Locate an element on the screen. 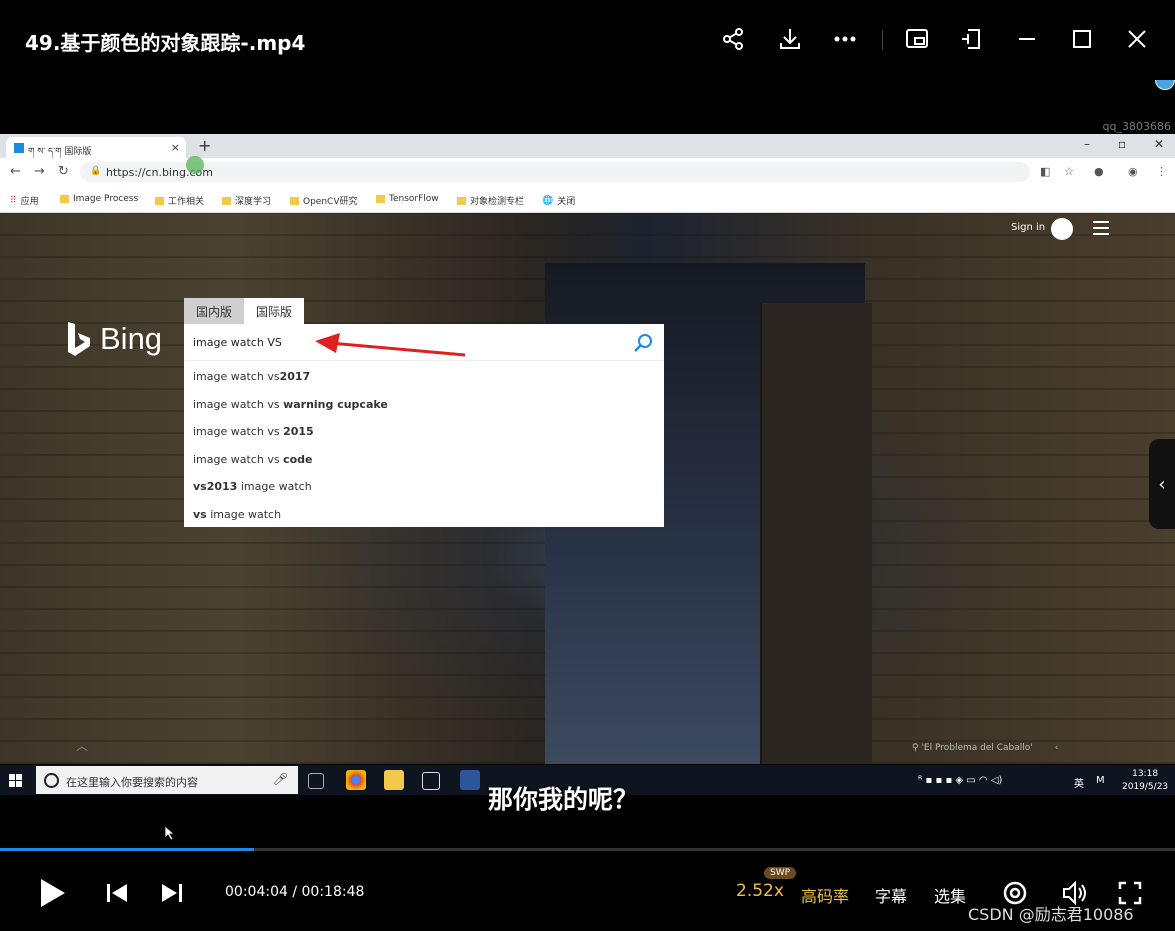 Image resolution: width=1175 pixels, height=931 pixels. microphone-icon: 🎤︎ is located at coordinates (280, 779).